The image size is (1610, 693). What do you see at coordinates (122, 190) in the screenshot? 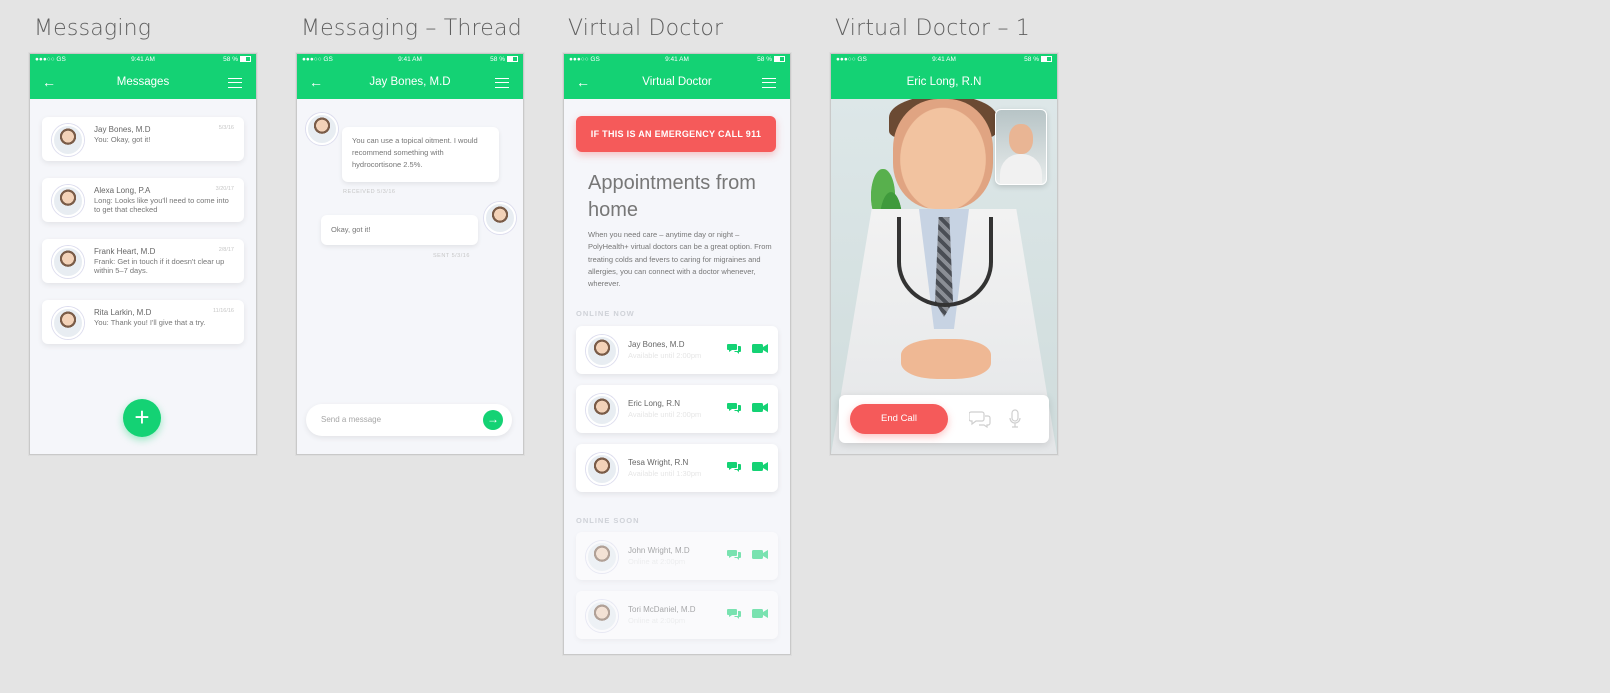
I see `conversation-name: Alexa Long, P.A` at bounding box center [122, 190].